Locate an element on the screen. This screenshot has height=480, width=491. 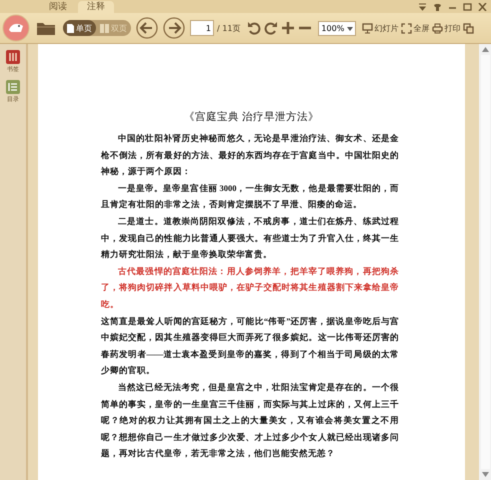
zoom-dropdown: 100% is located at coordinates (337, 28).